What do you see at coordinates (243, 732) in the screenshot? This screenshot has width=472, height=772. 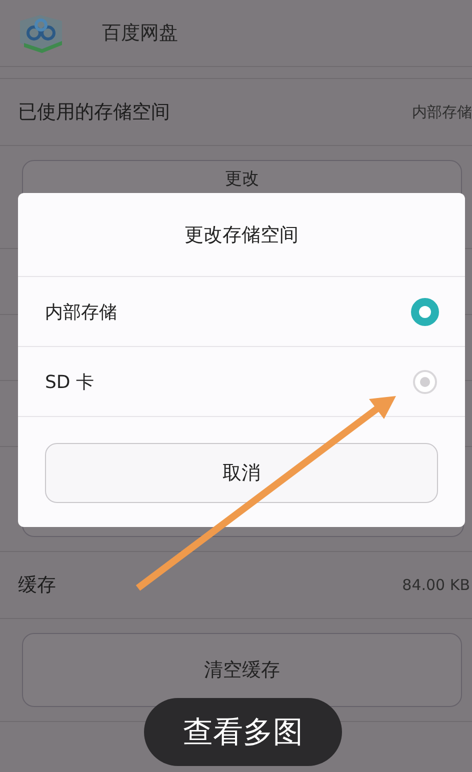 I see `view-more-images-button: 查看多图` at bounding box center [243, 732].